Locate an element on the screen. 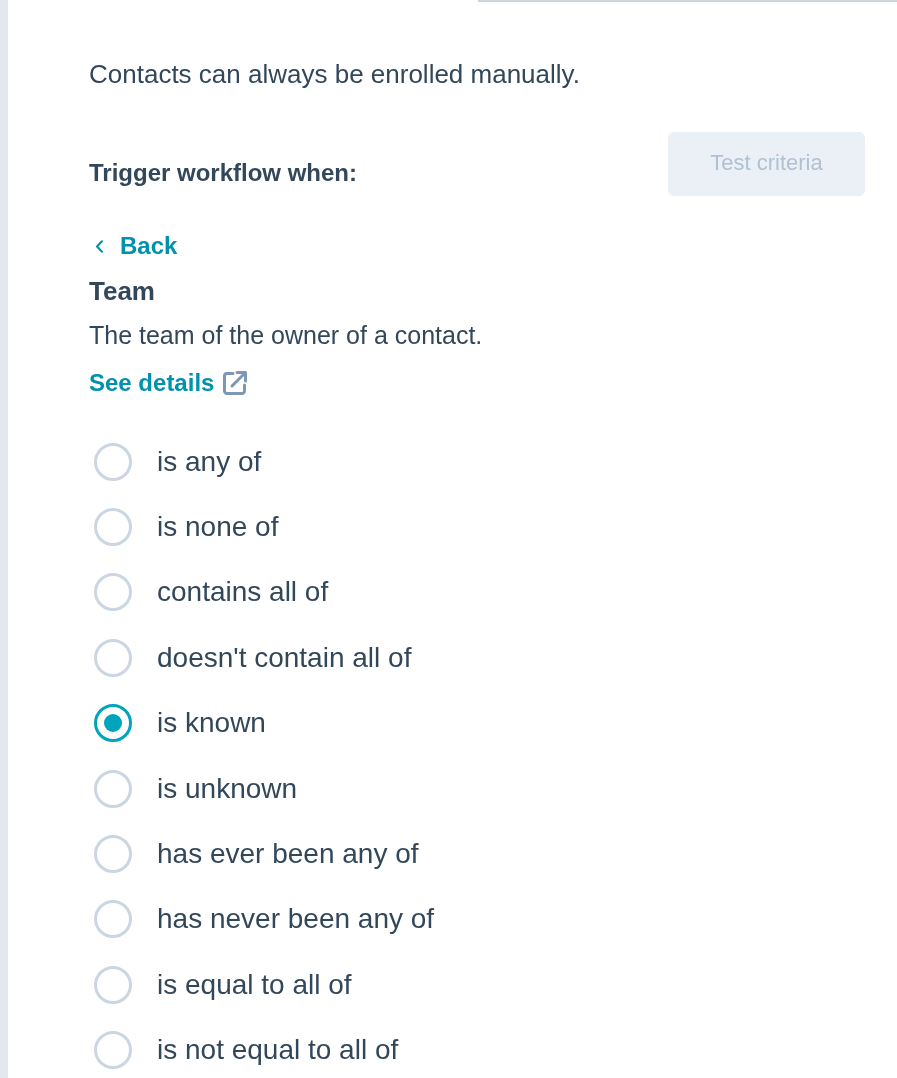 This screenshot has width=897, height=1078. radio-label: doesn't contain all of is located at coordinates (284, 657).